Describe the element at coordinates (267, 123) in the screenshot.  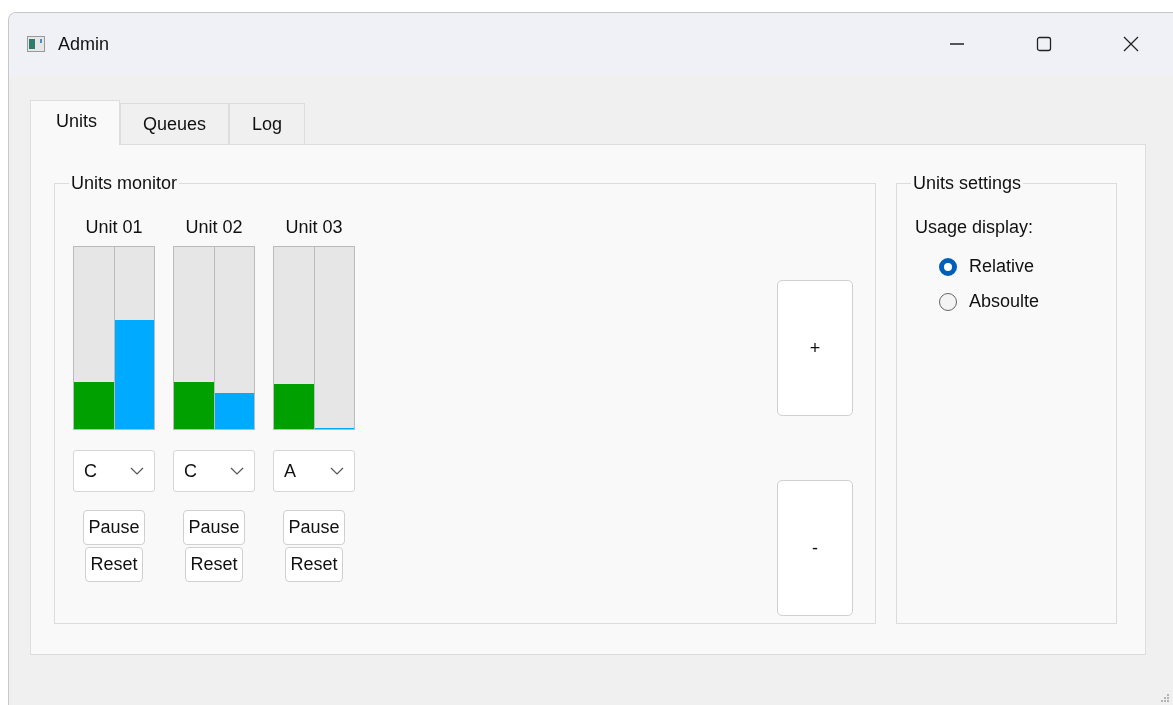
I see `tab: Log` at that location.